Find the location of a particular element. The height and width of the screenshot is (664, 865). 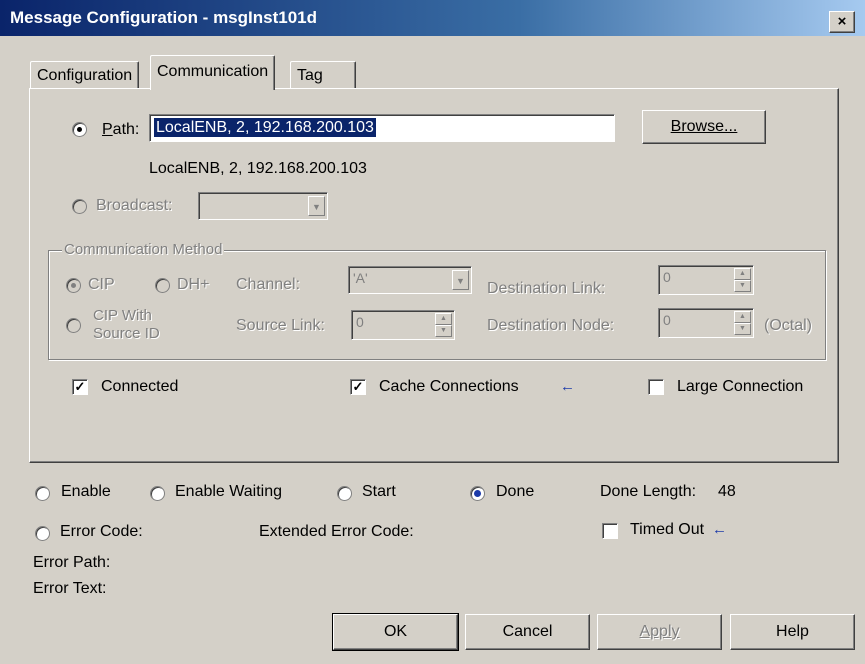

window-title: Message Configuration - msgInst101d is located at coordinates (163, 17).